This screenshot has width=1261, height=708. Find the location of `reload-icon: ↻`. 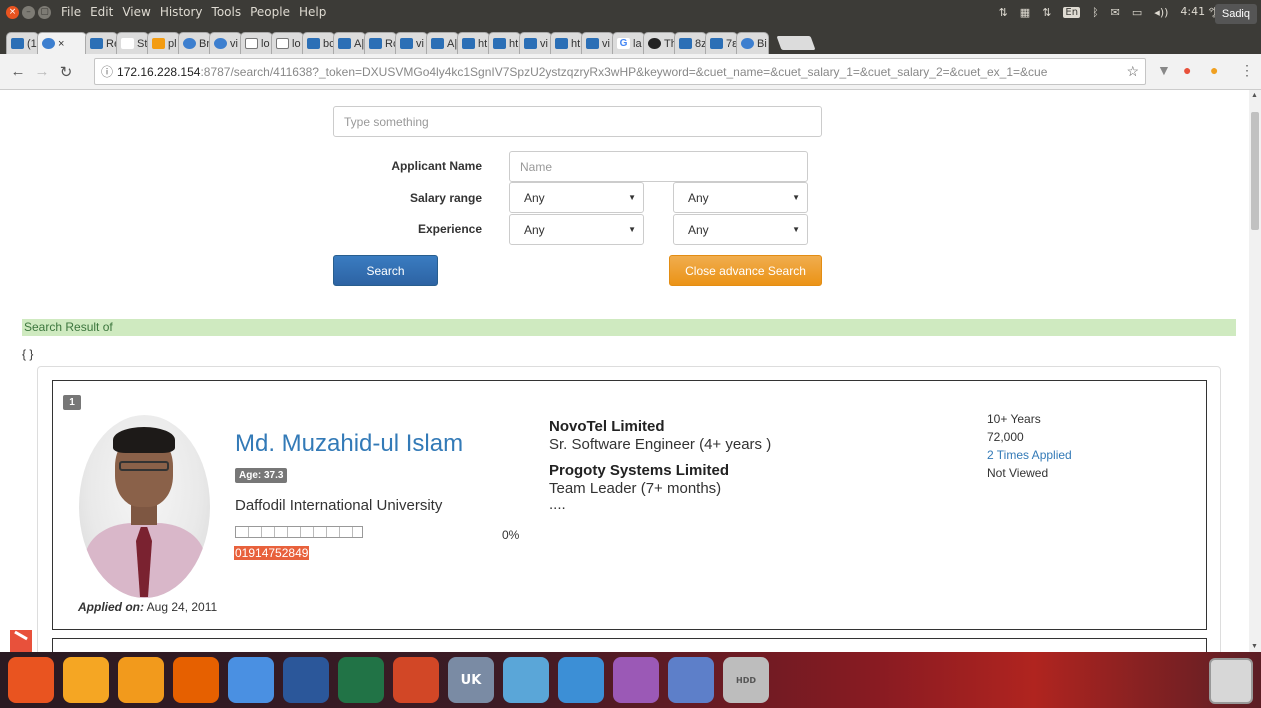

reload-icon: ↻ is located at coordinates (66, 72).